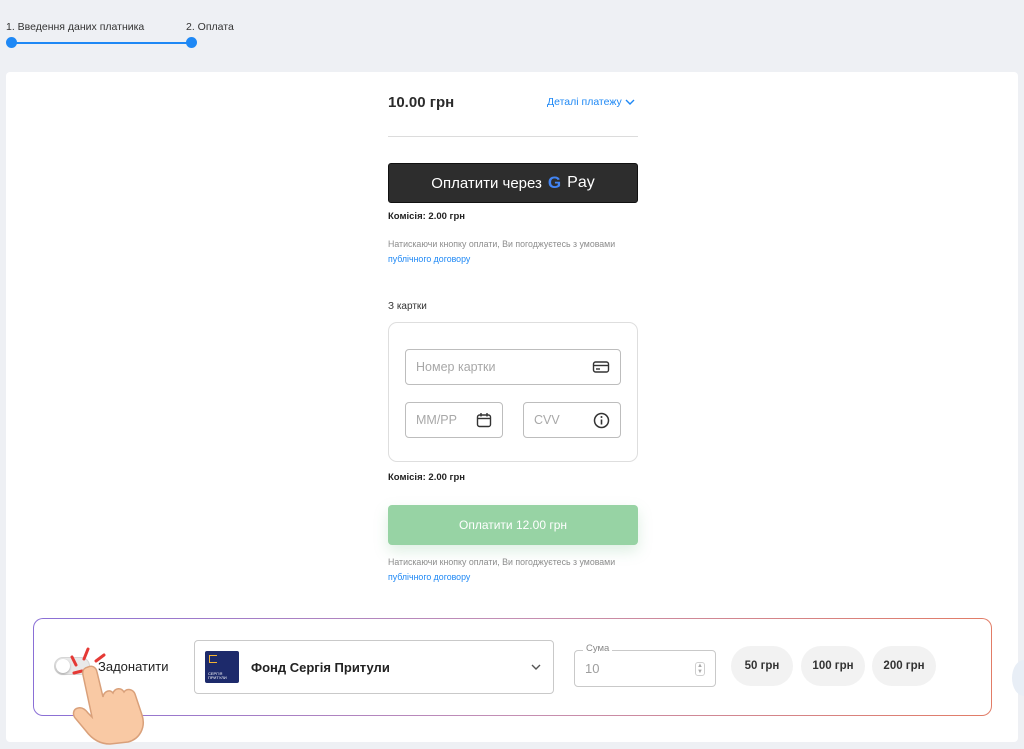 The height and width of the screenshot is (749, 1024). I want to click on card-number-placeholder: Номер картки, so click(456, 367).